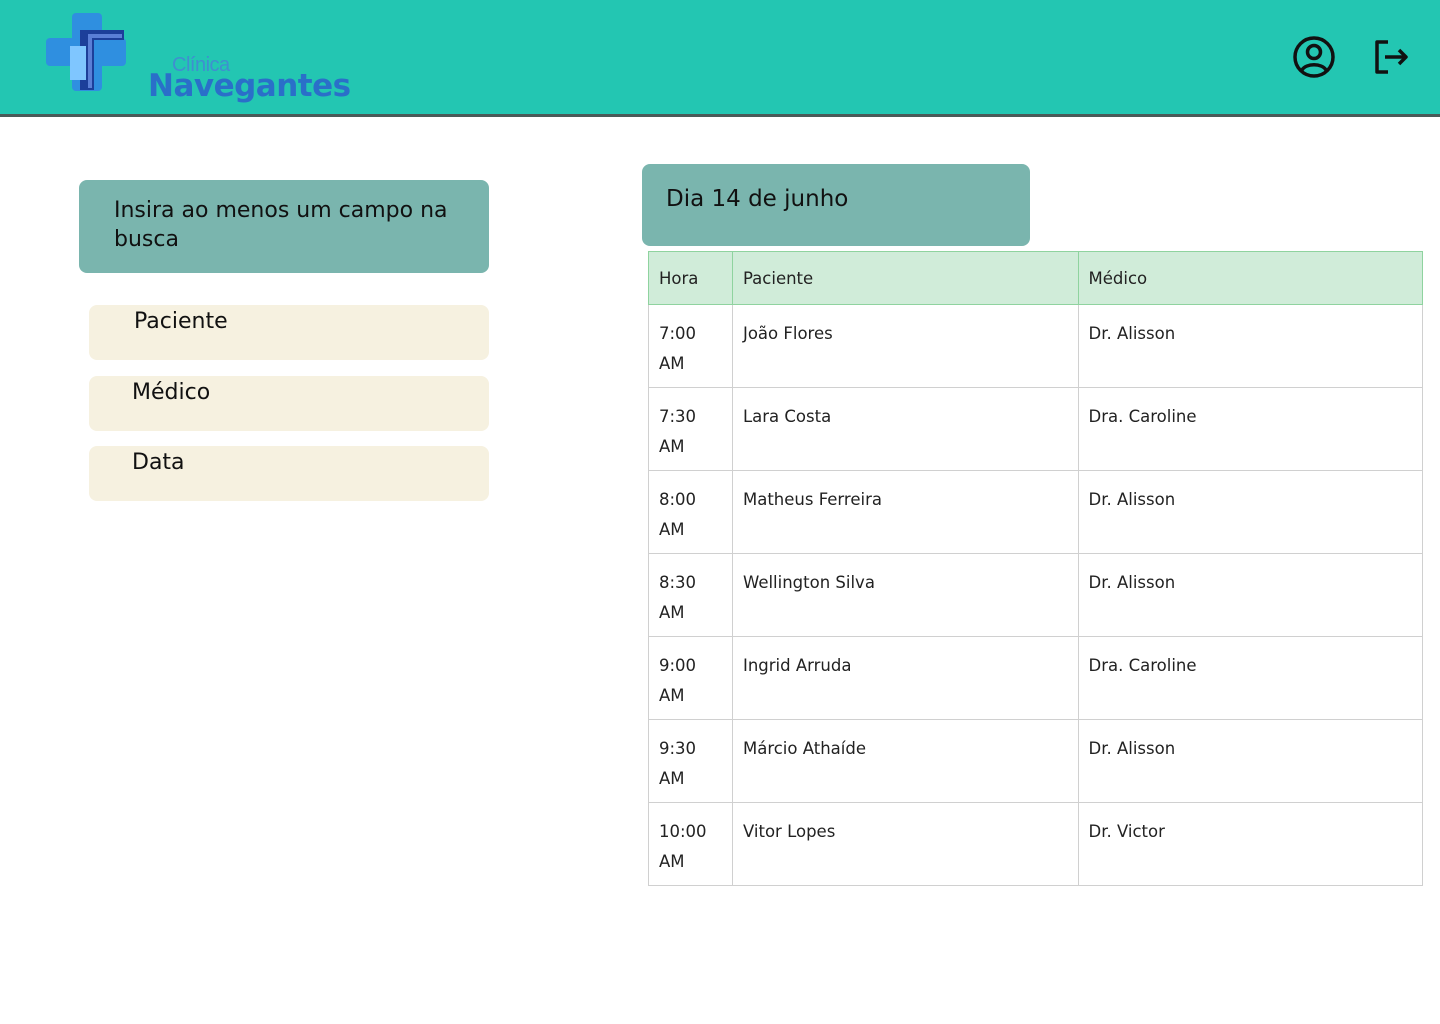 This screenshot has height=1024, width=1440. I want to click on logo-navegantes-text: Navegantes, so click(249, 86).